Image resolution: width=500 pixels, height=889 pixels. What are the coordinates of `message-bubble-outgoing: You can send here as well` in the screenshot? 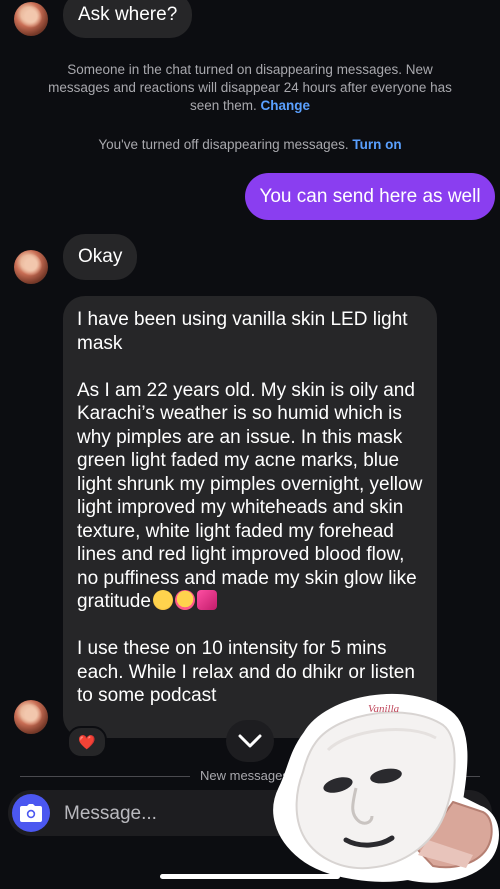 It's located at (370, 196).